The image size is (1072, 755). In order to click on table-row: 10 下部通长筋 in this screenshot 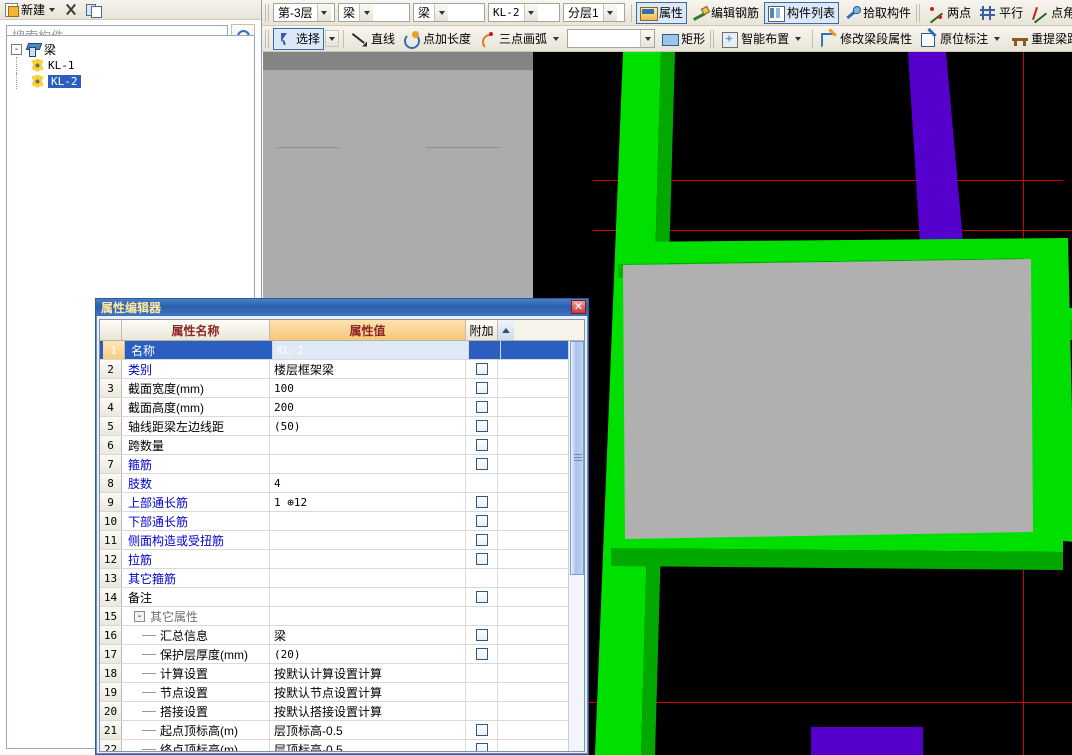, I will do `click(342, 521)`.